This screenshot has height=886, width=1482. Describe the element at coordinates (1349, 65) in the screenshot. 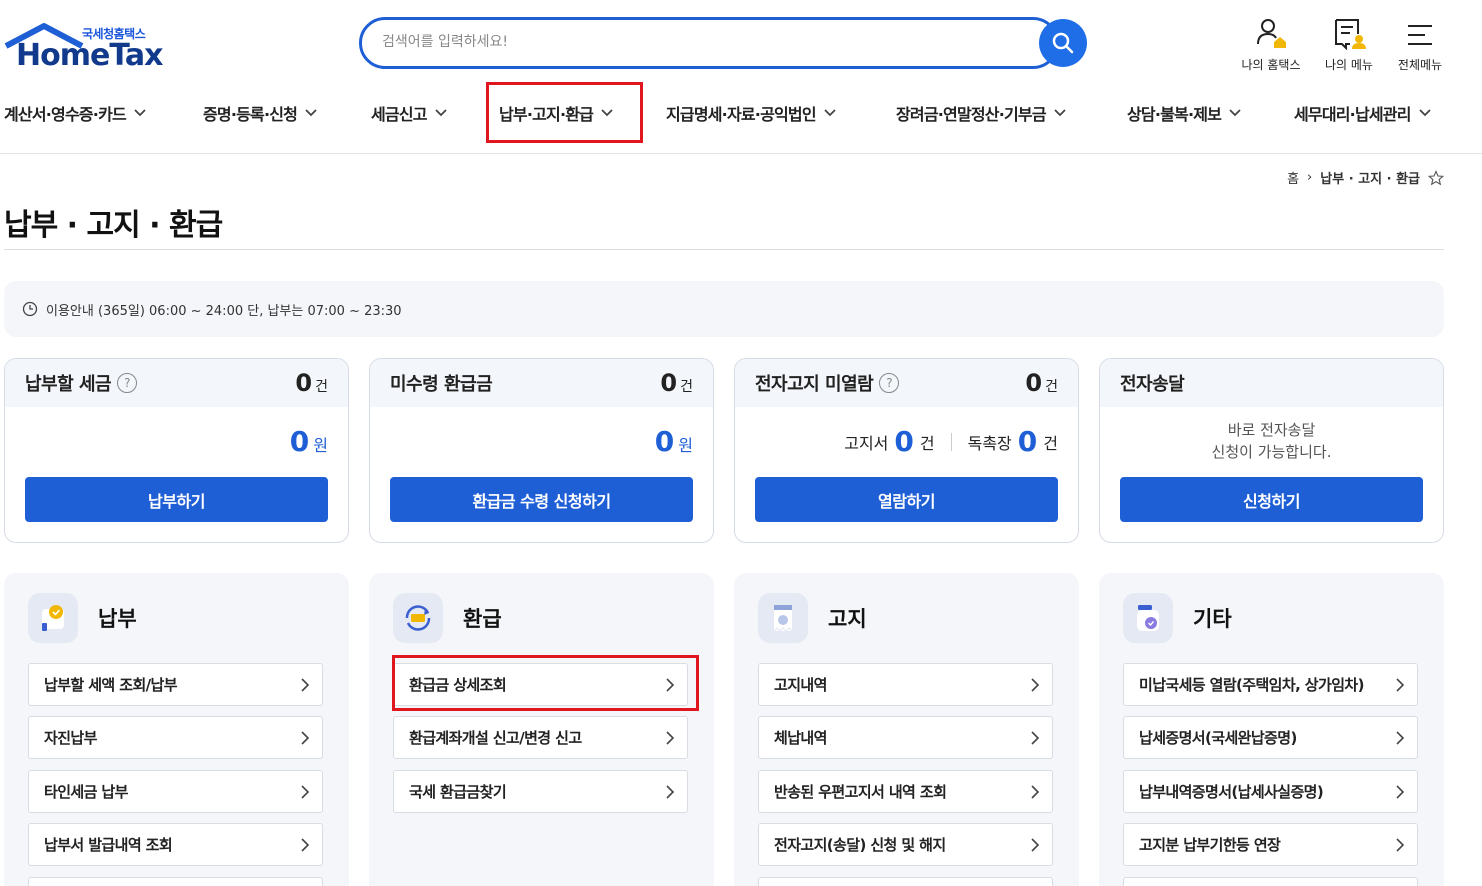

I see `util-label: 나의 메뉴` at that location.